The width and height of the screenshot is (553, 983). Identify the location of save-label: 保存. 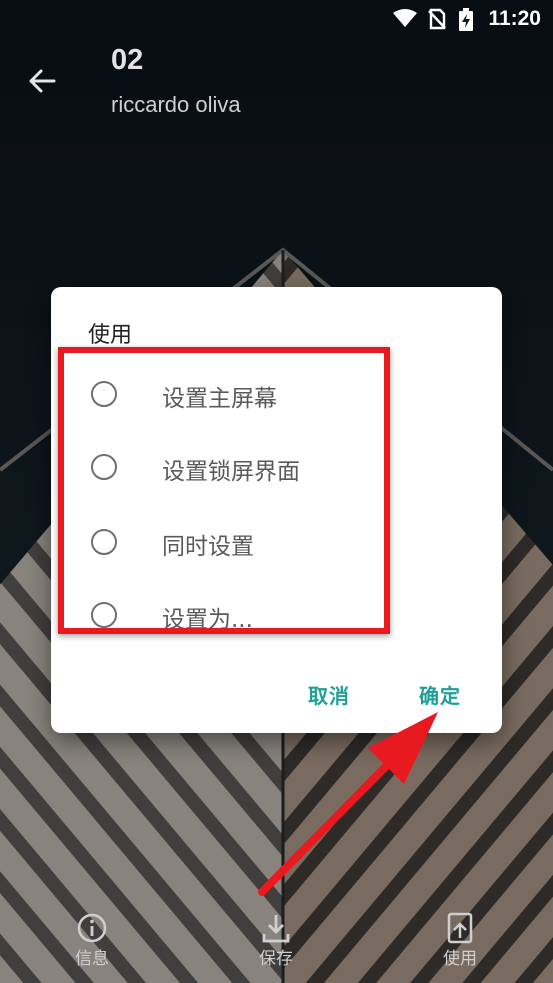
(276, 959).